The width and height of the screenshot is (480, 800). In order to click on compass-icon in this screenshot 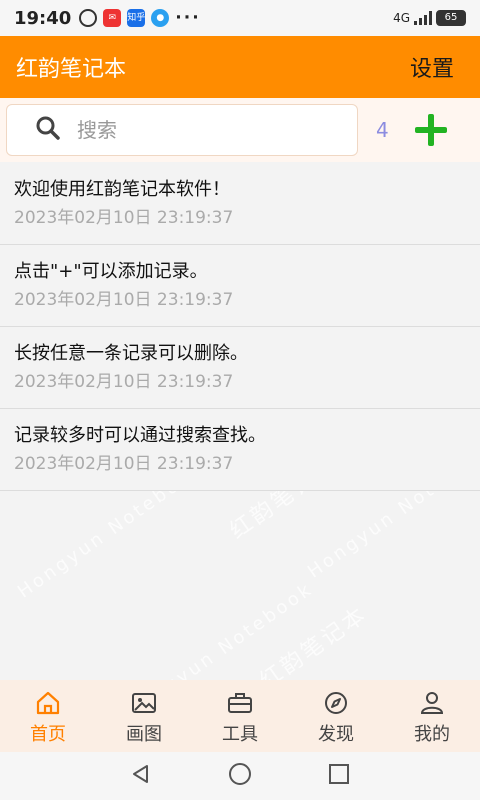, I will do `click(336, 703)`.